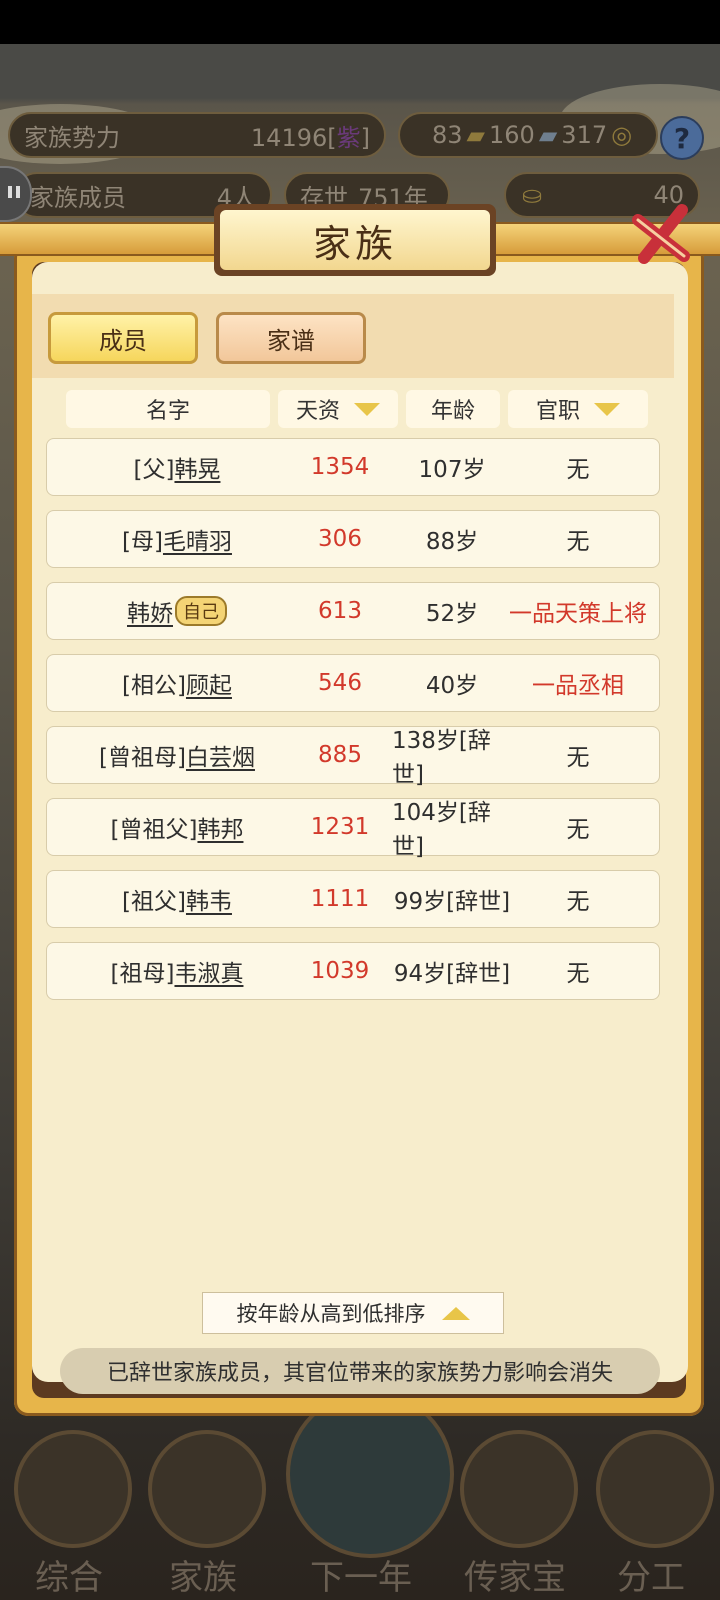 The image size is (720, 1600). What do you see at coordinates (123, 338) in the screenshot?
I see `tab-members: 成员` at bounding box center [123, 338].